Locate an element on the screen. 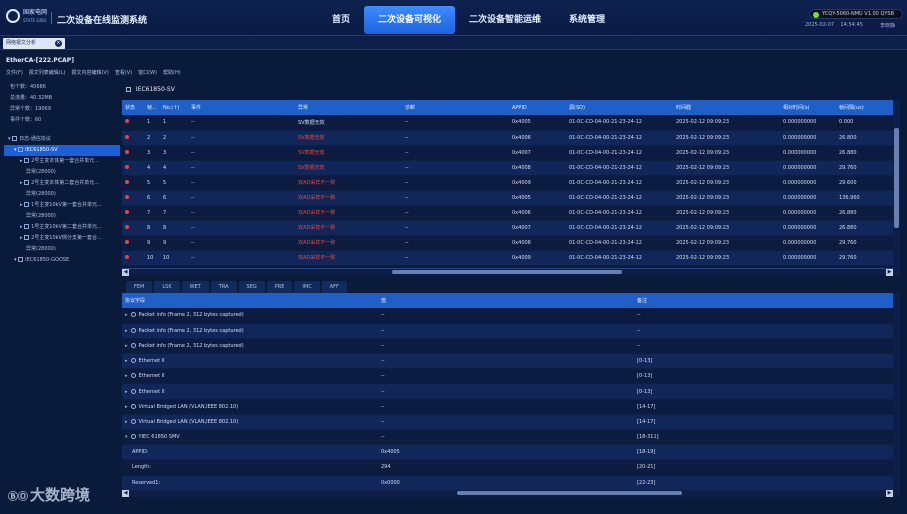 This screenshot has height=514, width=907. column-header: 相对时间(s) is located at coordinates (808, 107).